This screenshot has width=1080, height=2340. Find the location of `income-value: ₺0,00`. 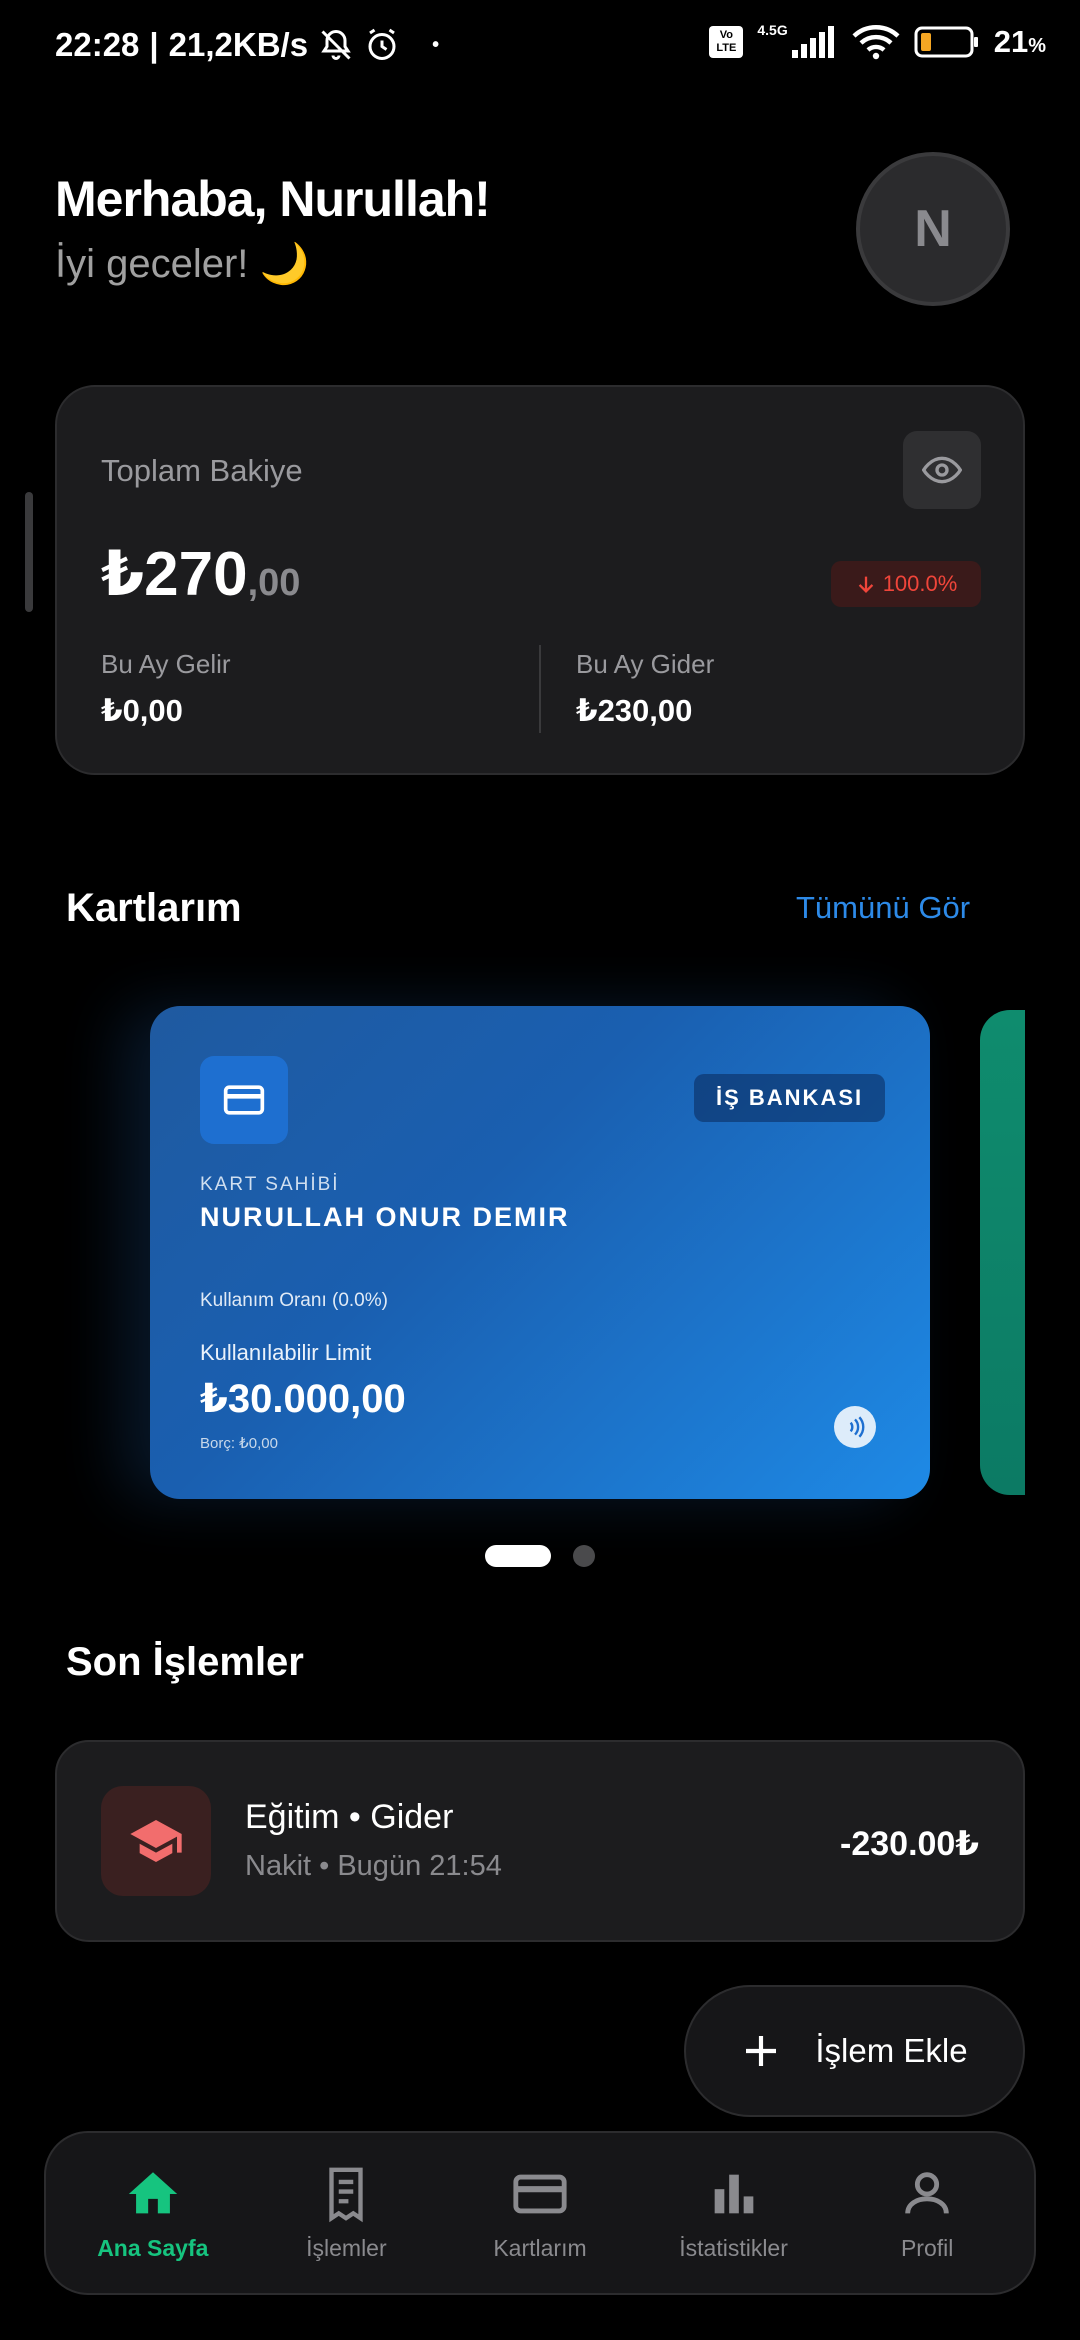

income-value: ₺0,00 is located at coordinates (142, 710).